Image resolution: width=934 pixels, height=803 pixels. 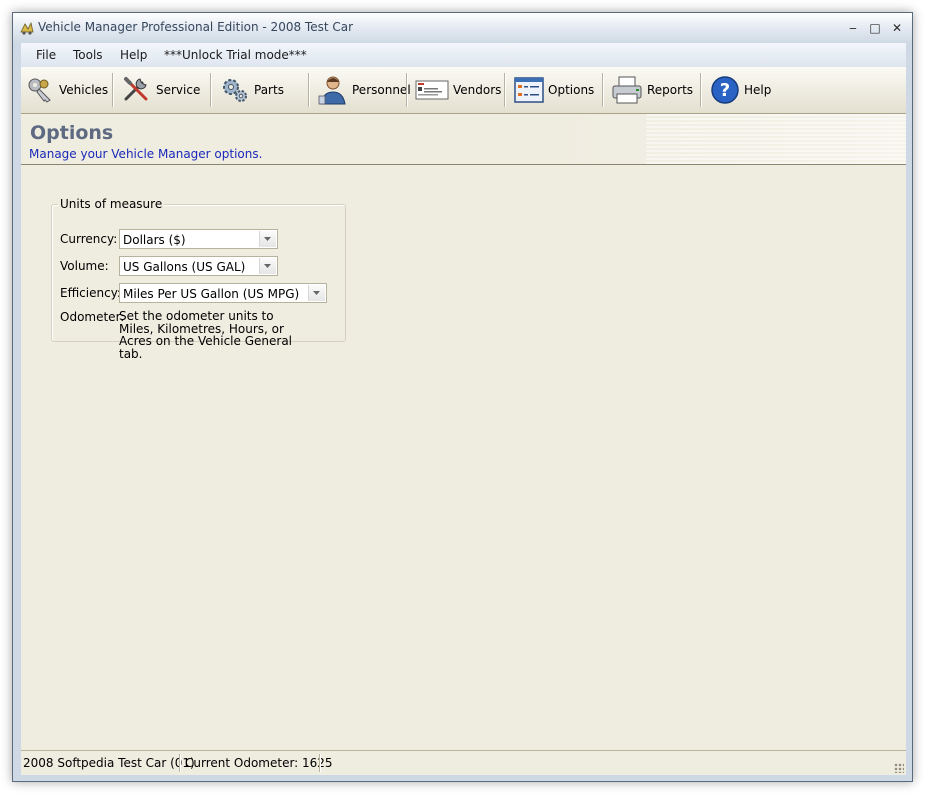 What do you see at coordinates (84, 266) in the screenshot?
I see `volume-label: Volume:` at bounding box center [84, 266].